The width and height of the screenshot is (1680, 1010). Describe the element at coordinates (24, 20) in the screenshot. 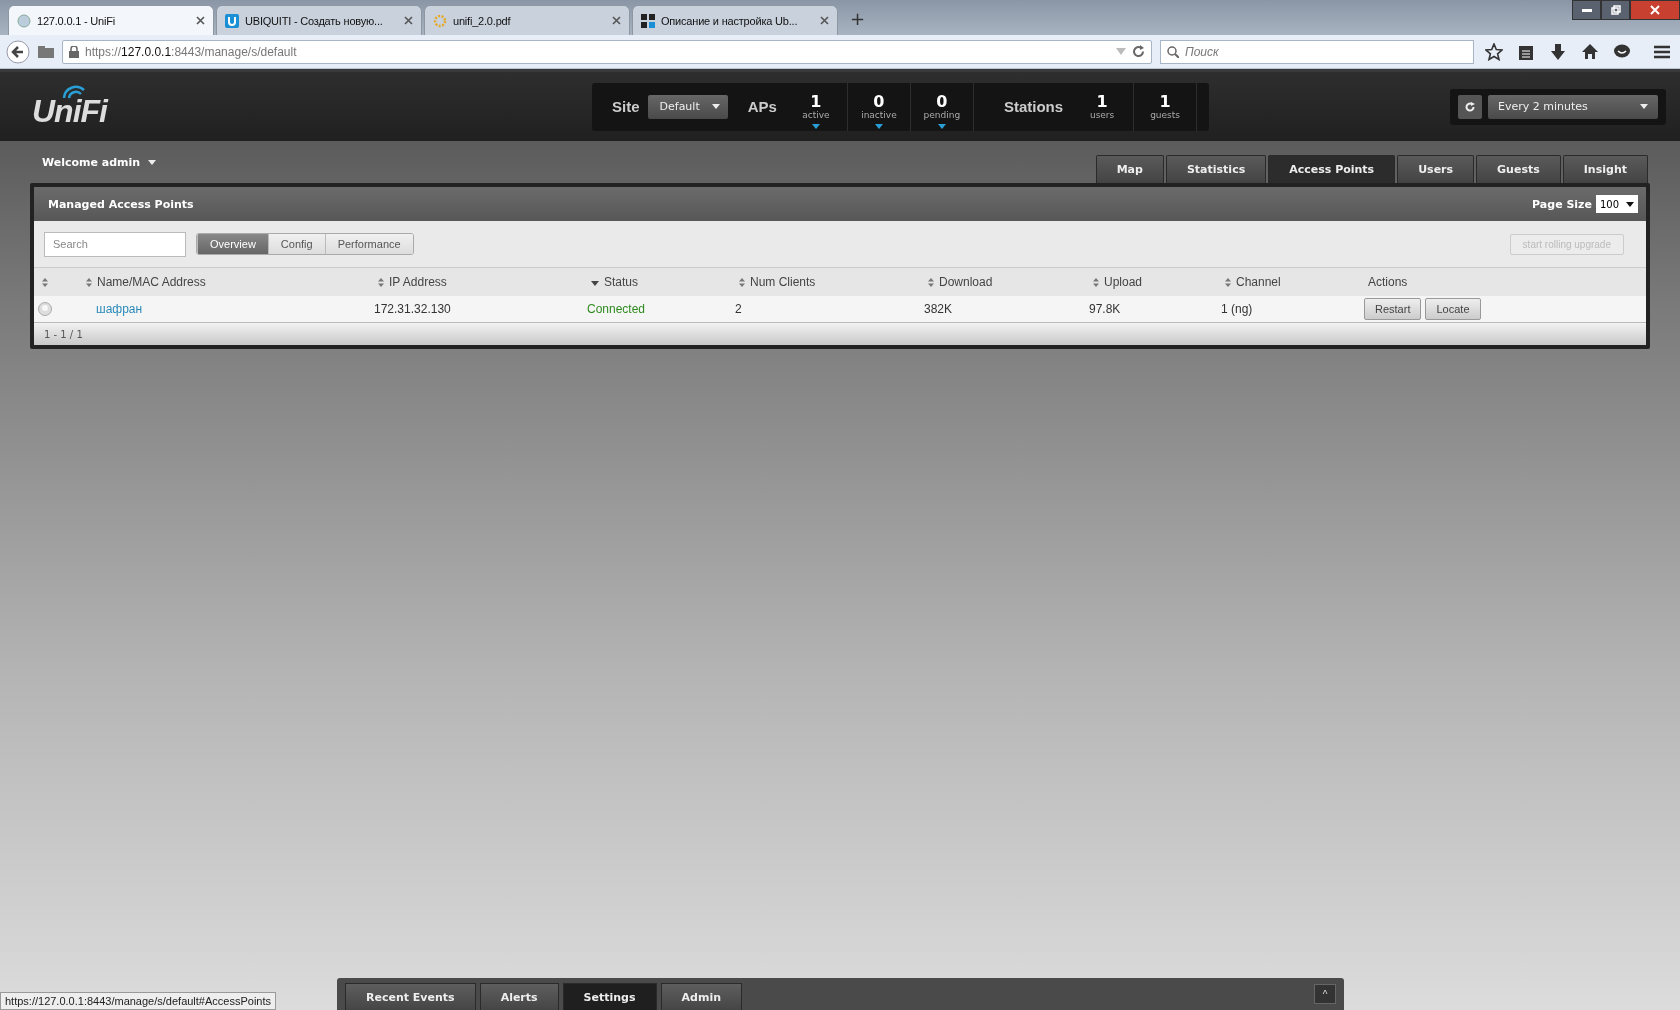

I see `globe-icon` at that location.